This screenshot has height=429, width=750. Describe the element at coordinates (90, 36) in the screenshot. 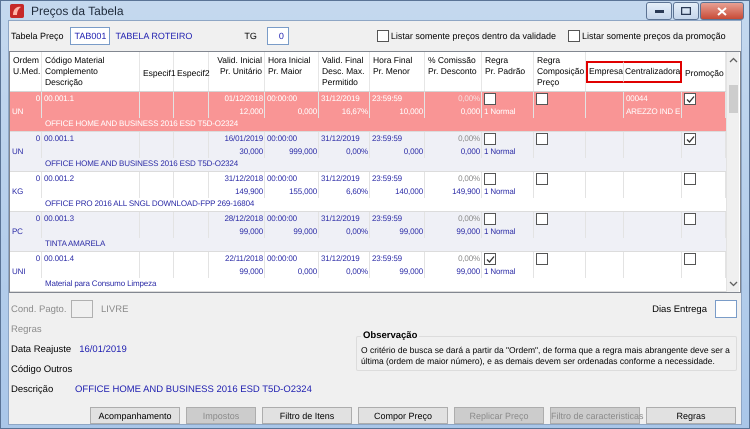

I see `table-code-field: TAB001` at that location.